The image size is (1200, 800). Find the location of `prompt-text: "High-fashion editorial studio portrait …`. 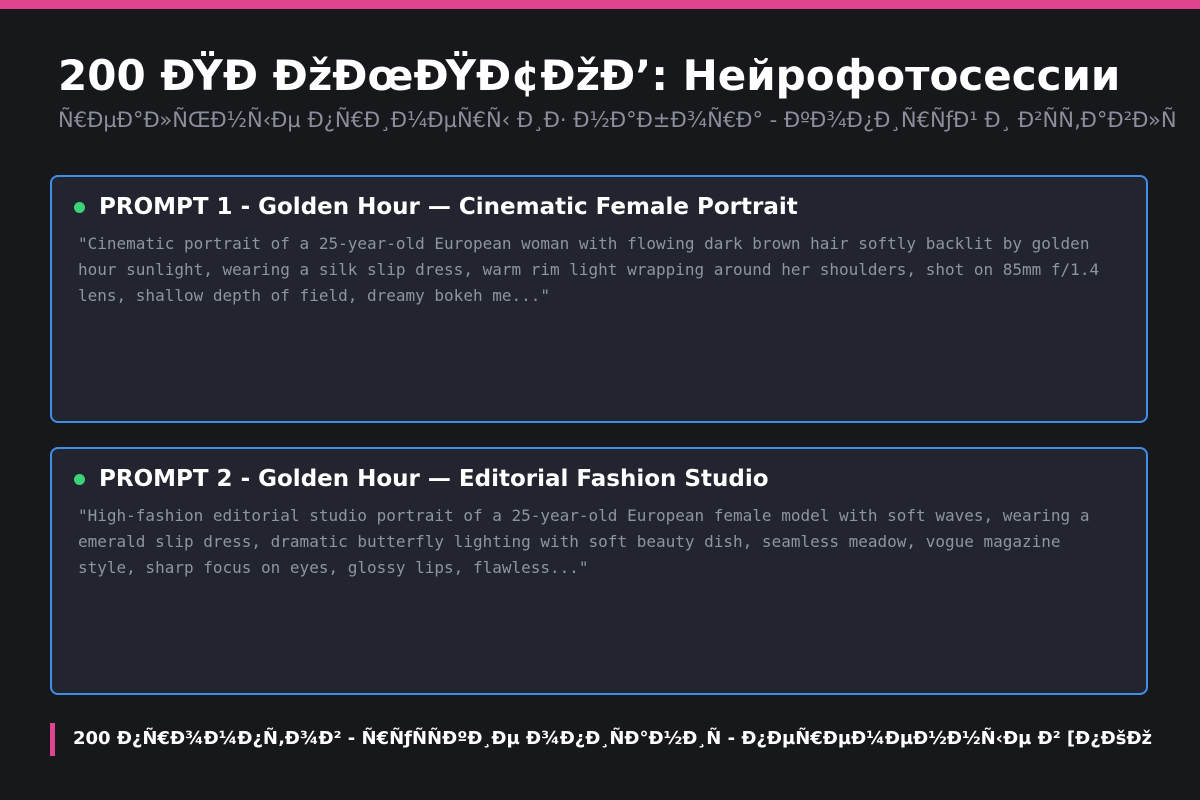

prompt-text: "High-fashion editorial studio portrait … is located at coordinates (584, 541).